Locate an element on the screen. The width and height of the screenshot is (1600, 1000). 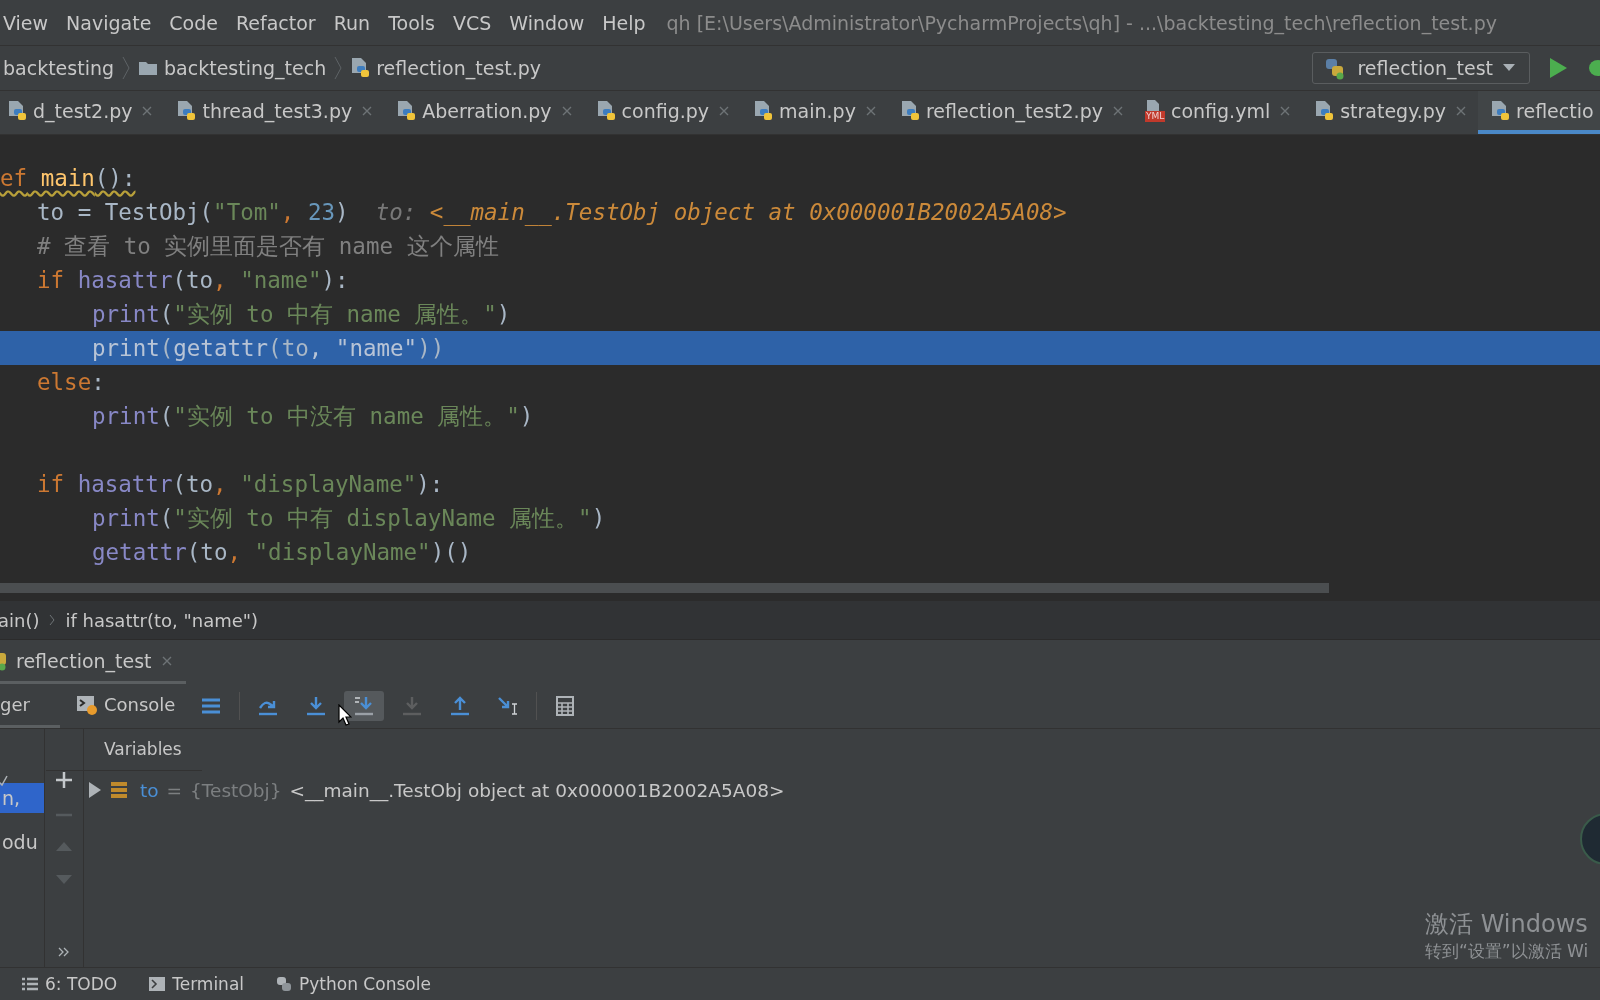
folder-icon is located at coordinates (148, 68).